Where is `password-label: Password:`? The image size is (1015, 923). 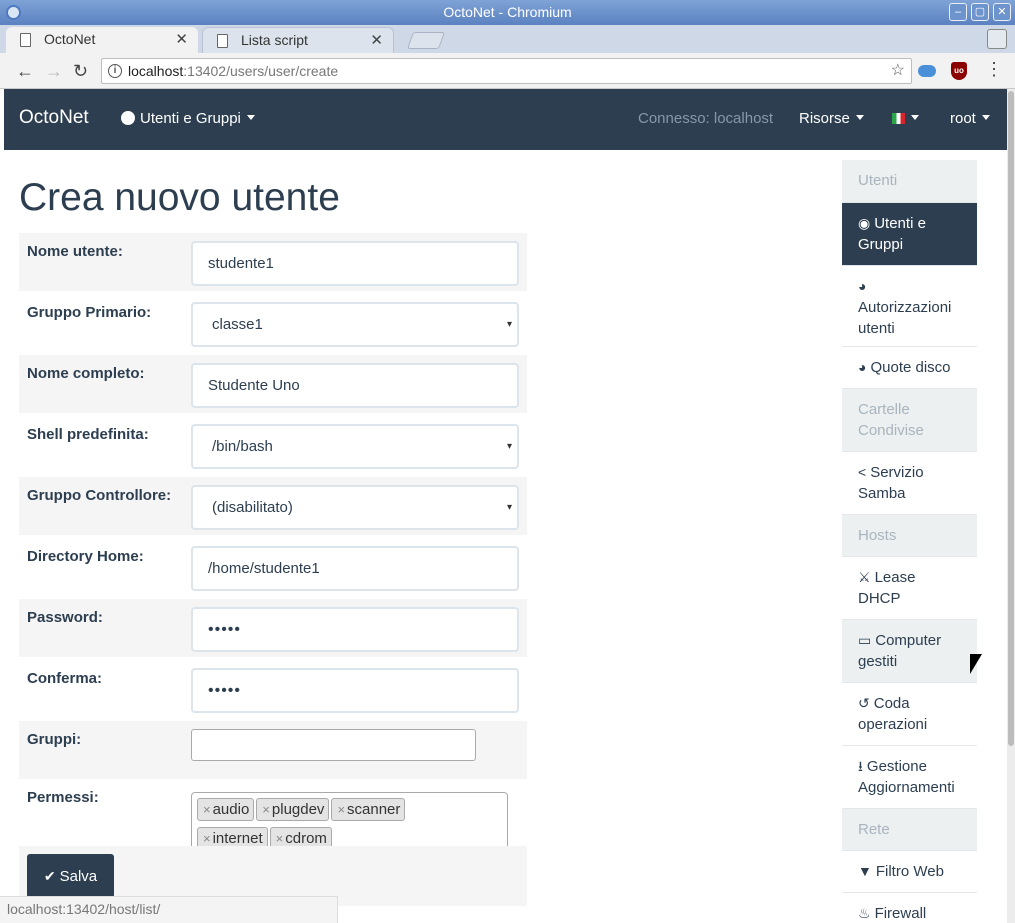
password-label: Password: is located at coordinates (65, 617).